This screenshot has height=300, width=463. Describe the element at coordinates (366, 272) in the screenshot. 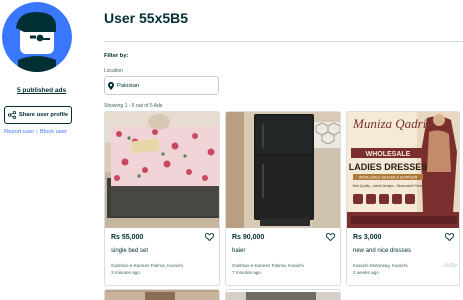

I see `listing-time: 2 weeks ago` at that location.